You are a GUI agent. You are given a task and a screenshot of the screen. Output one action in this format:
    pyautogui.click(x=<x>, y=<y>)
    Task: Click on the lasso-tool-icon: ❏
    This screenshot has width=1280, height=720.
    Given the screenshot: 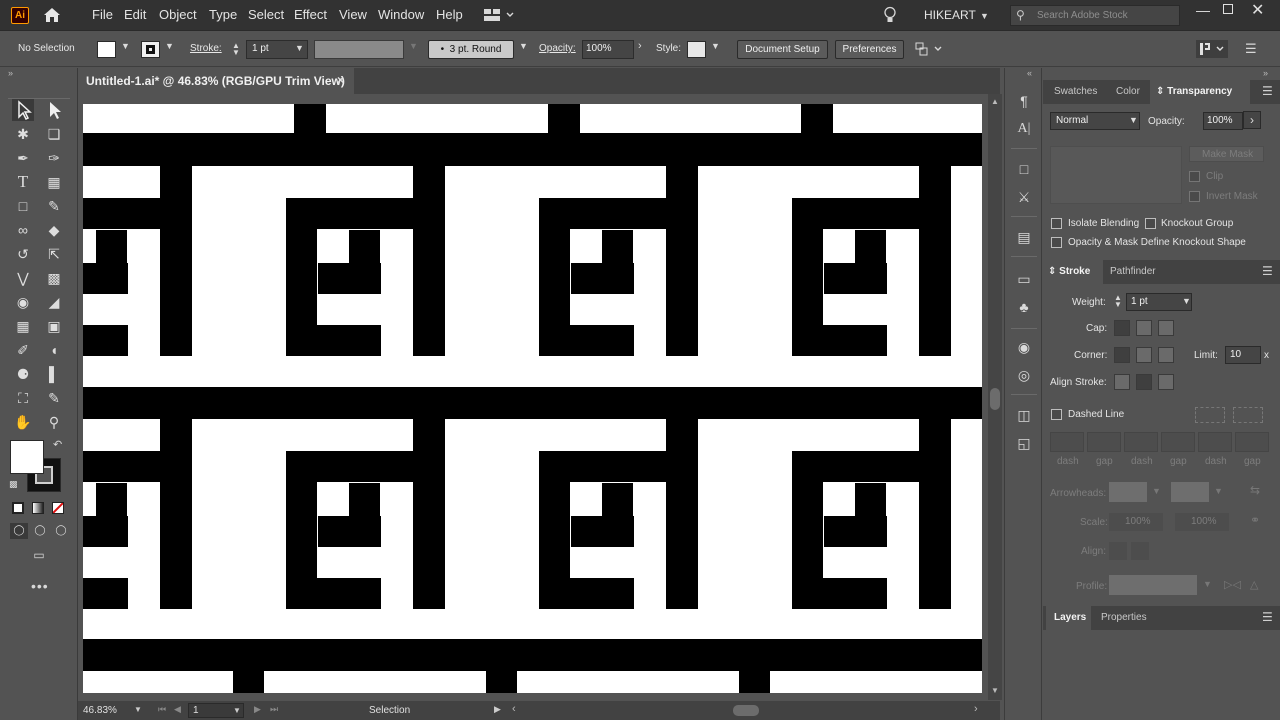 What is the action you would take?
    pyautogui.click(x=54, y=134)
    